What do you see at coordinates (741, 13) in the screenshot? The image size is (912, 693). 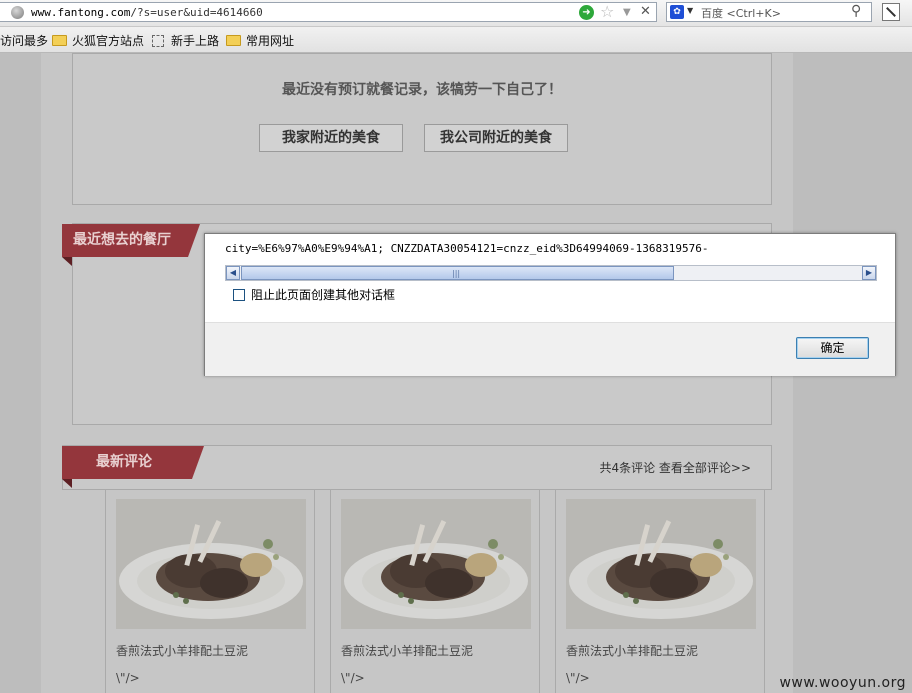 I see `search-placeholder: 百度 <Ctrl+K>` at bounding box center [741, 13].